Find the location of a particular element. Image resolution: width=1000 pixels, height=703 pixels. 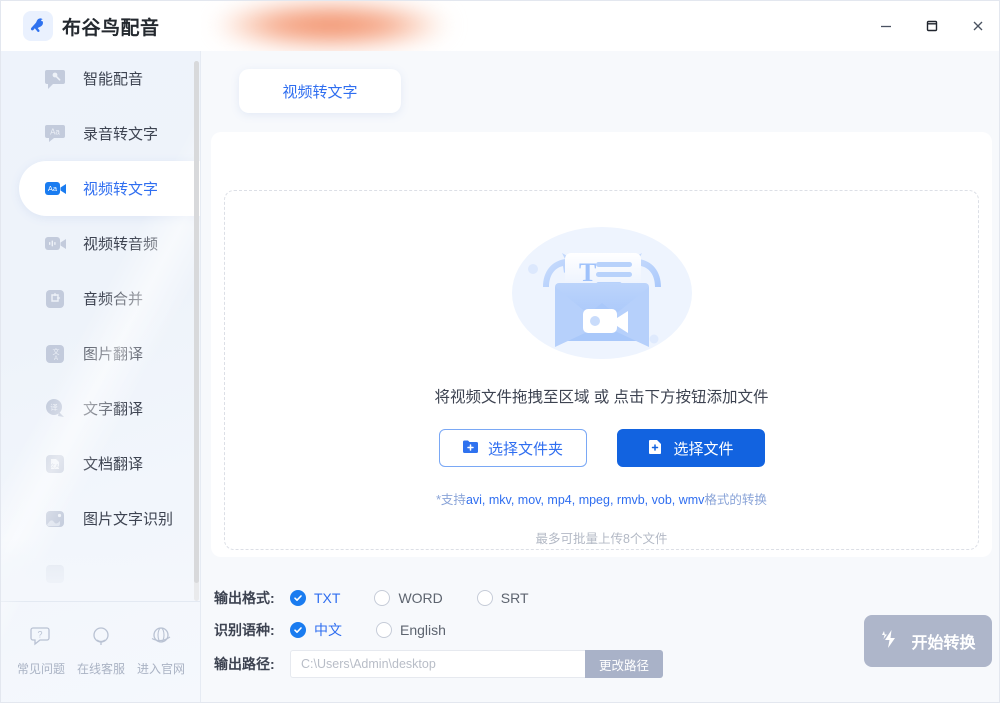

audio-merge-icon is located at coordinates (56, 299).